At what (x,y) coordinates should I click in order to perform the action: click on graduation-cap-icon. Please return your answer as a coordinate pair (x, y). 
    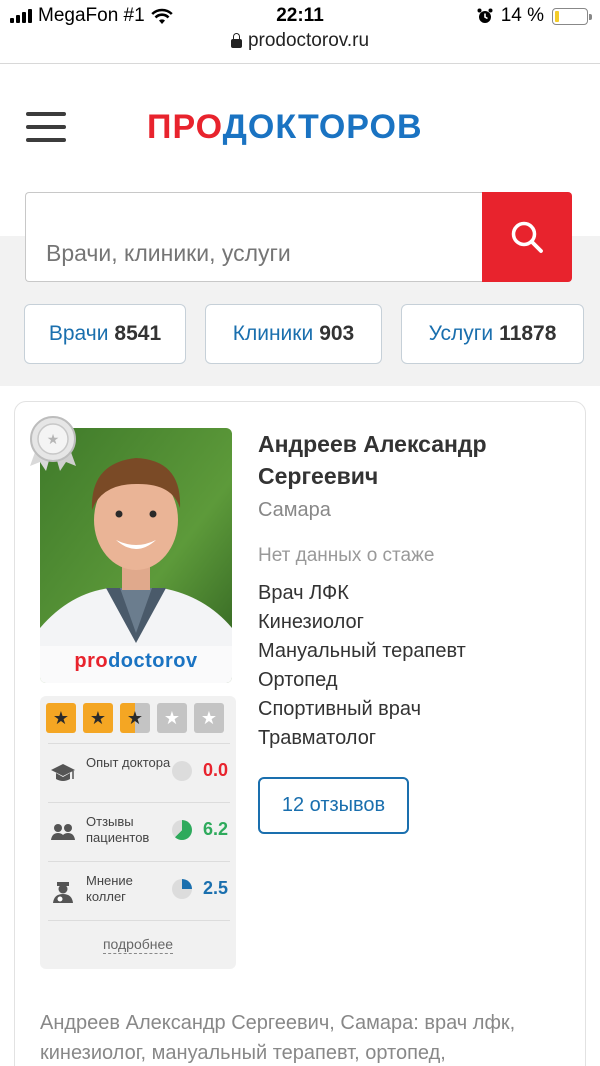
    Looking at the image, I should click on (63, 772).